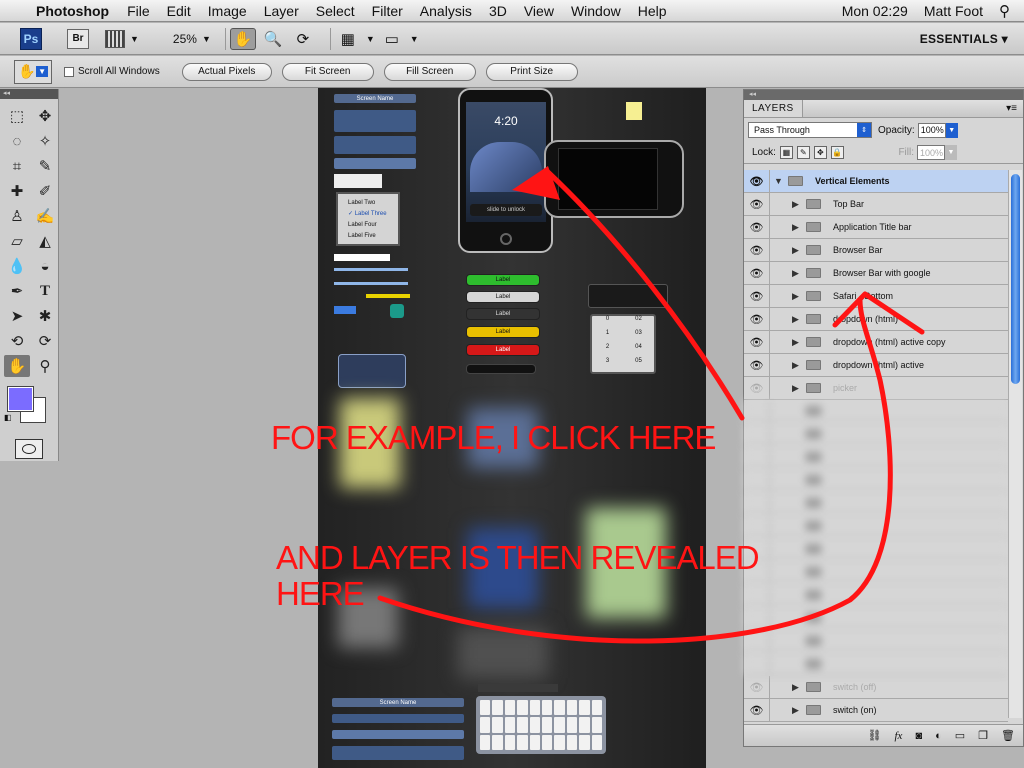 The image size is (1024, 768). What do you see at coordinates (964, 39) in the screenshot?
I see `workspace-switcher: ESSENTIALS ▾` at bounding box center [964, 39].